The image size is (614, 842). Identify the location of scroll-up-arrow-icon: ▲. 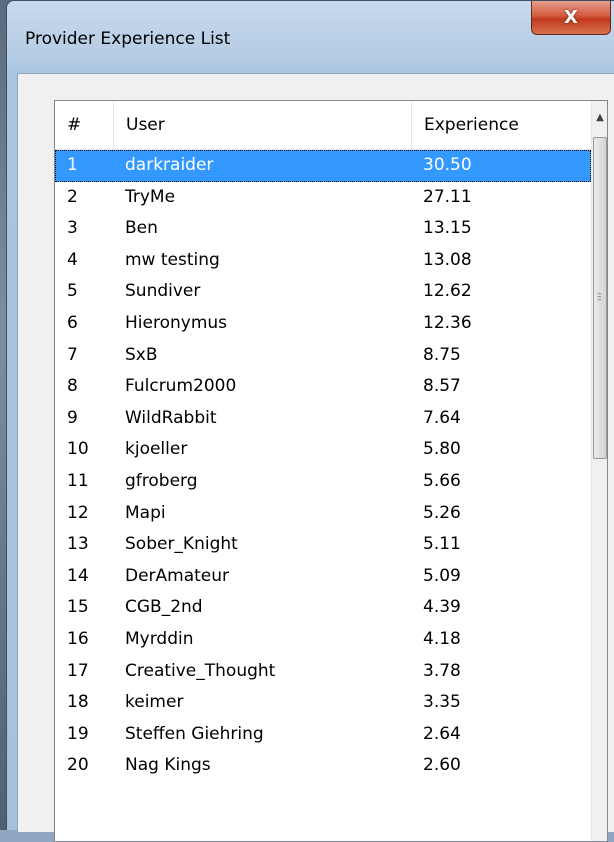
(599, 117).